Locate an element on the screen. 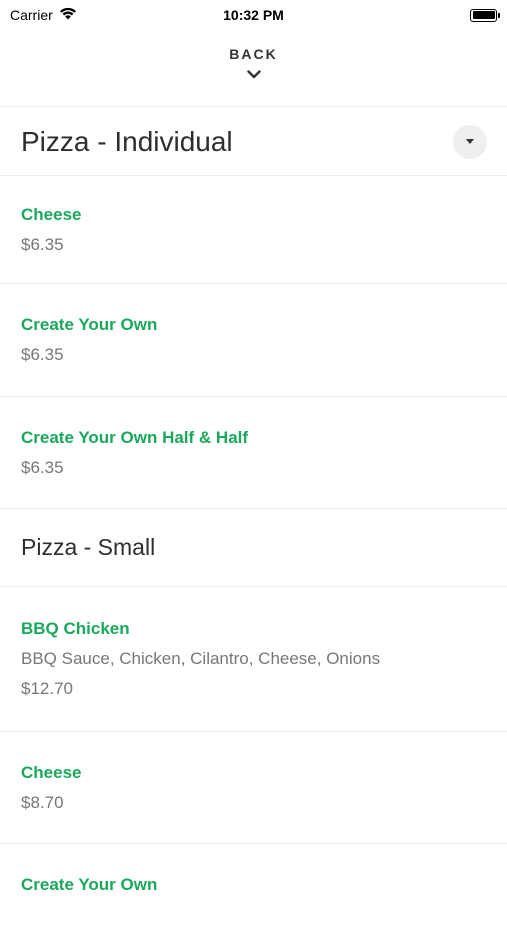 This screenshot has width=507, height=934. section-title: Pizza - Individual is located at coordinates (127, 141).